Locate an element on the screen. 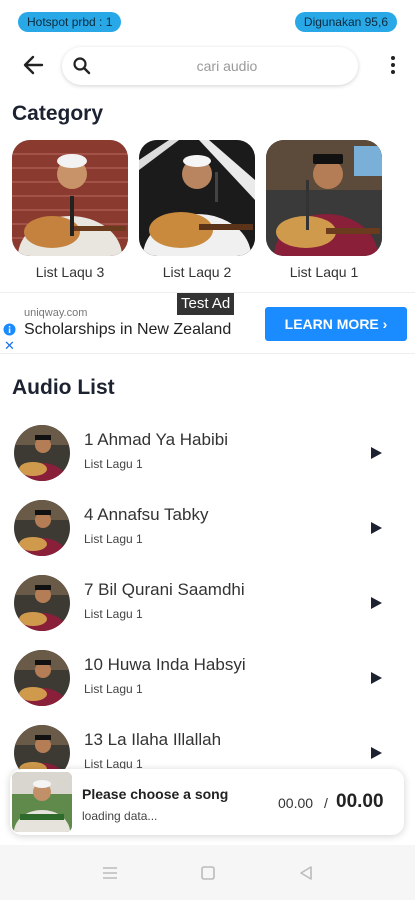  category-card: List Laqu 2 is located at coordinates (197, 210).